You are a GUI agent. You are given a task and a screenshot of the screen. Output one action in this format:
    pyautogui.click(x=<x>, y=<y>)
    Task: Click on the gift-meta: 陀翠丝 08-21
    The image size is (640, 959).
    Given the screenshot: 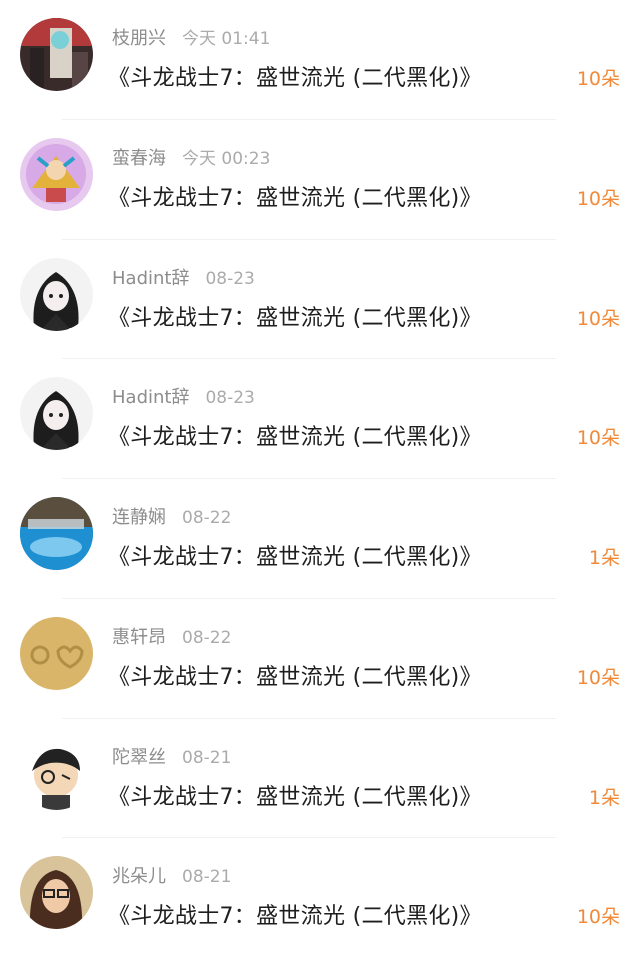 What is the action you would take?
    pyautogui.click(x=171, y=756)
    